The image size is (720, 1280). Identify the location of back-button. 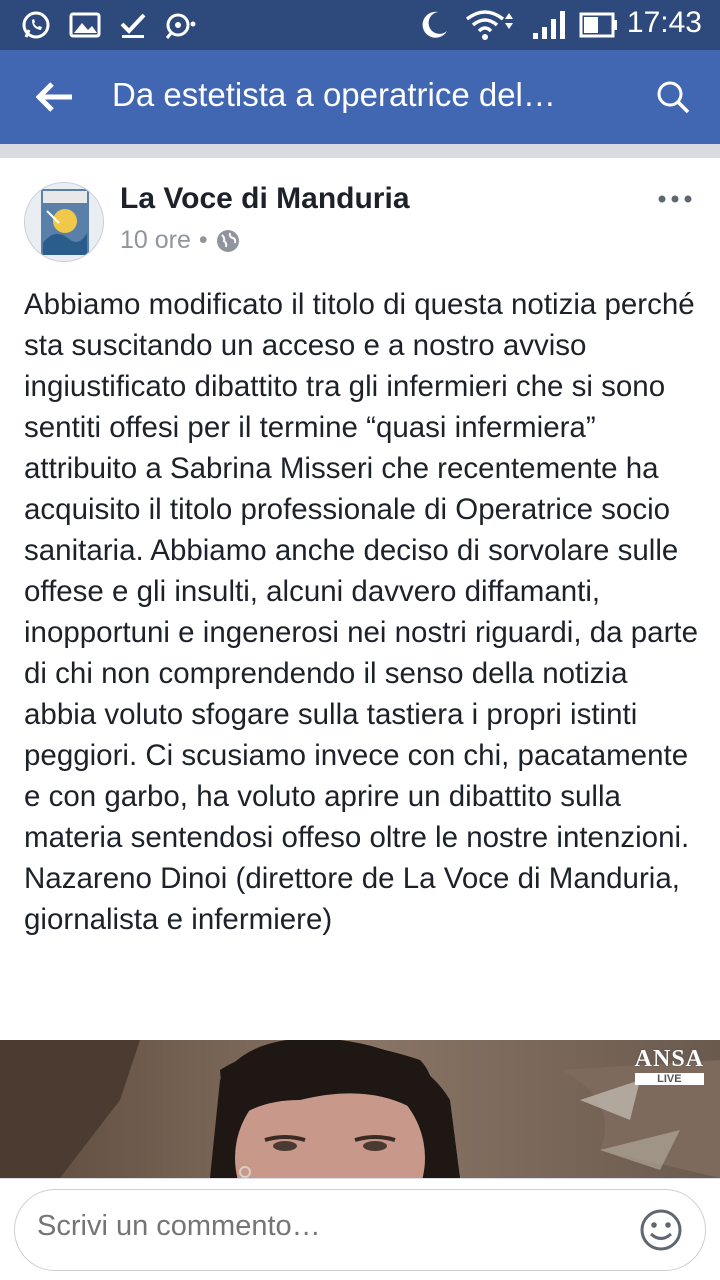
(55, 97).